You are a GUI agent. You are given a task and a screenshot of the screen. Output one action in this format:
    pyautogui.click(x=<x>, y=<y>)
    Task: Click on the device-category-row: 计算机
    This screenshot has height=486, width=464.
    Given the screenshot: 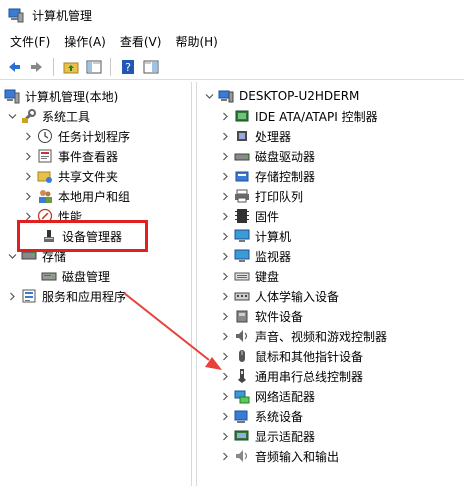 What is the action you would take?
    pyautogui.click(x=255, y=236)
    